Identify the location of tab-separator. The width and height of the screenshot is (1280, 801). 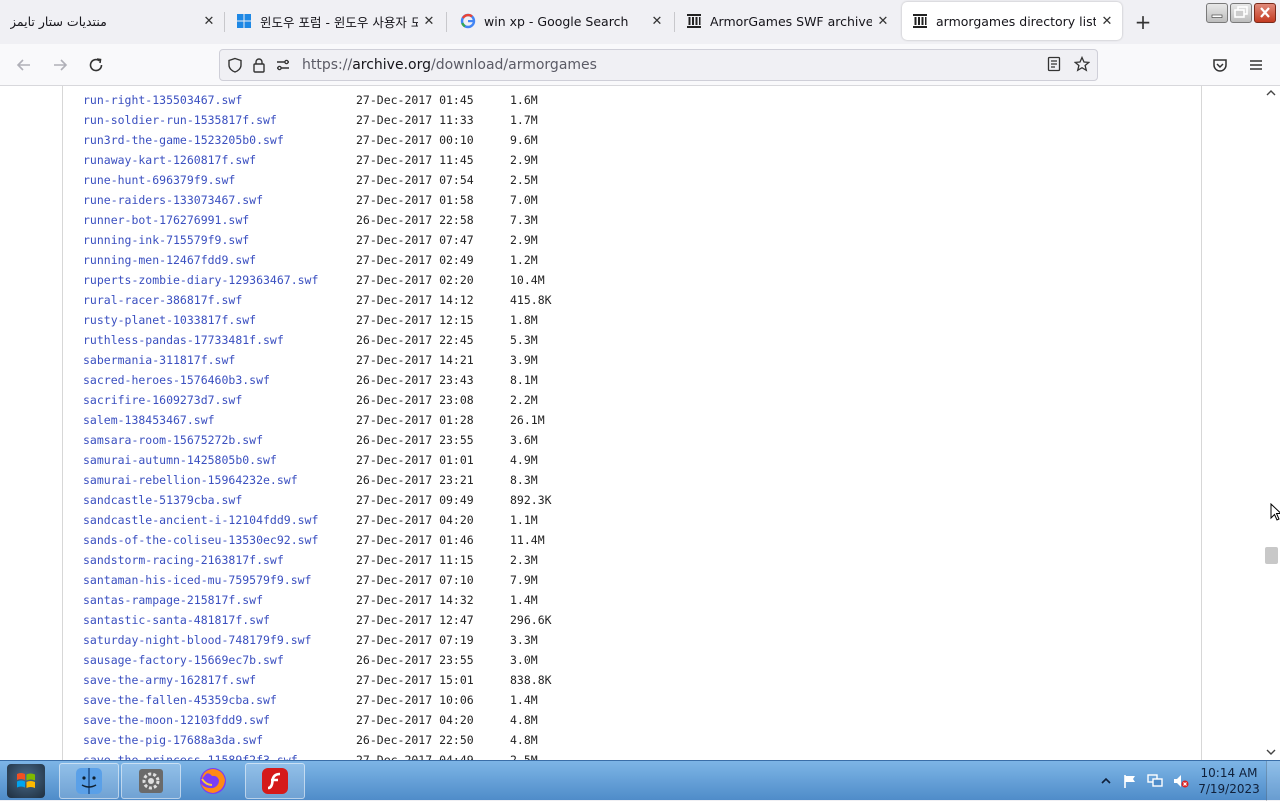
(446, 22).